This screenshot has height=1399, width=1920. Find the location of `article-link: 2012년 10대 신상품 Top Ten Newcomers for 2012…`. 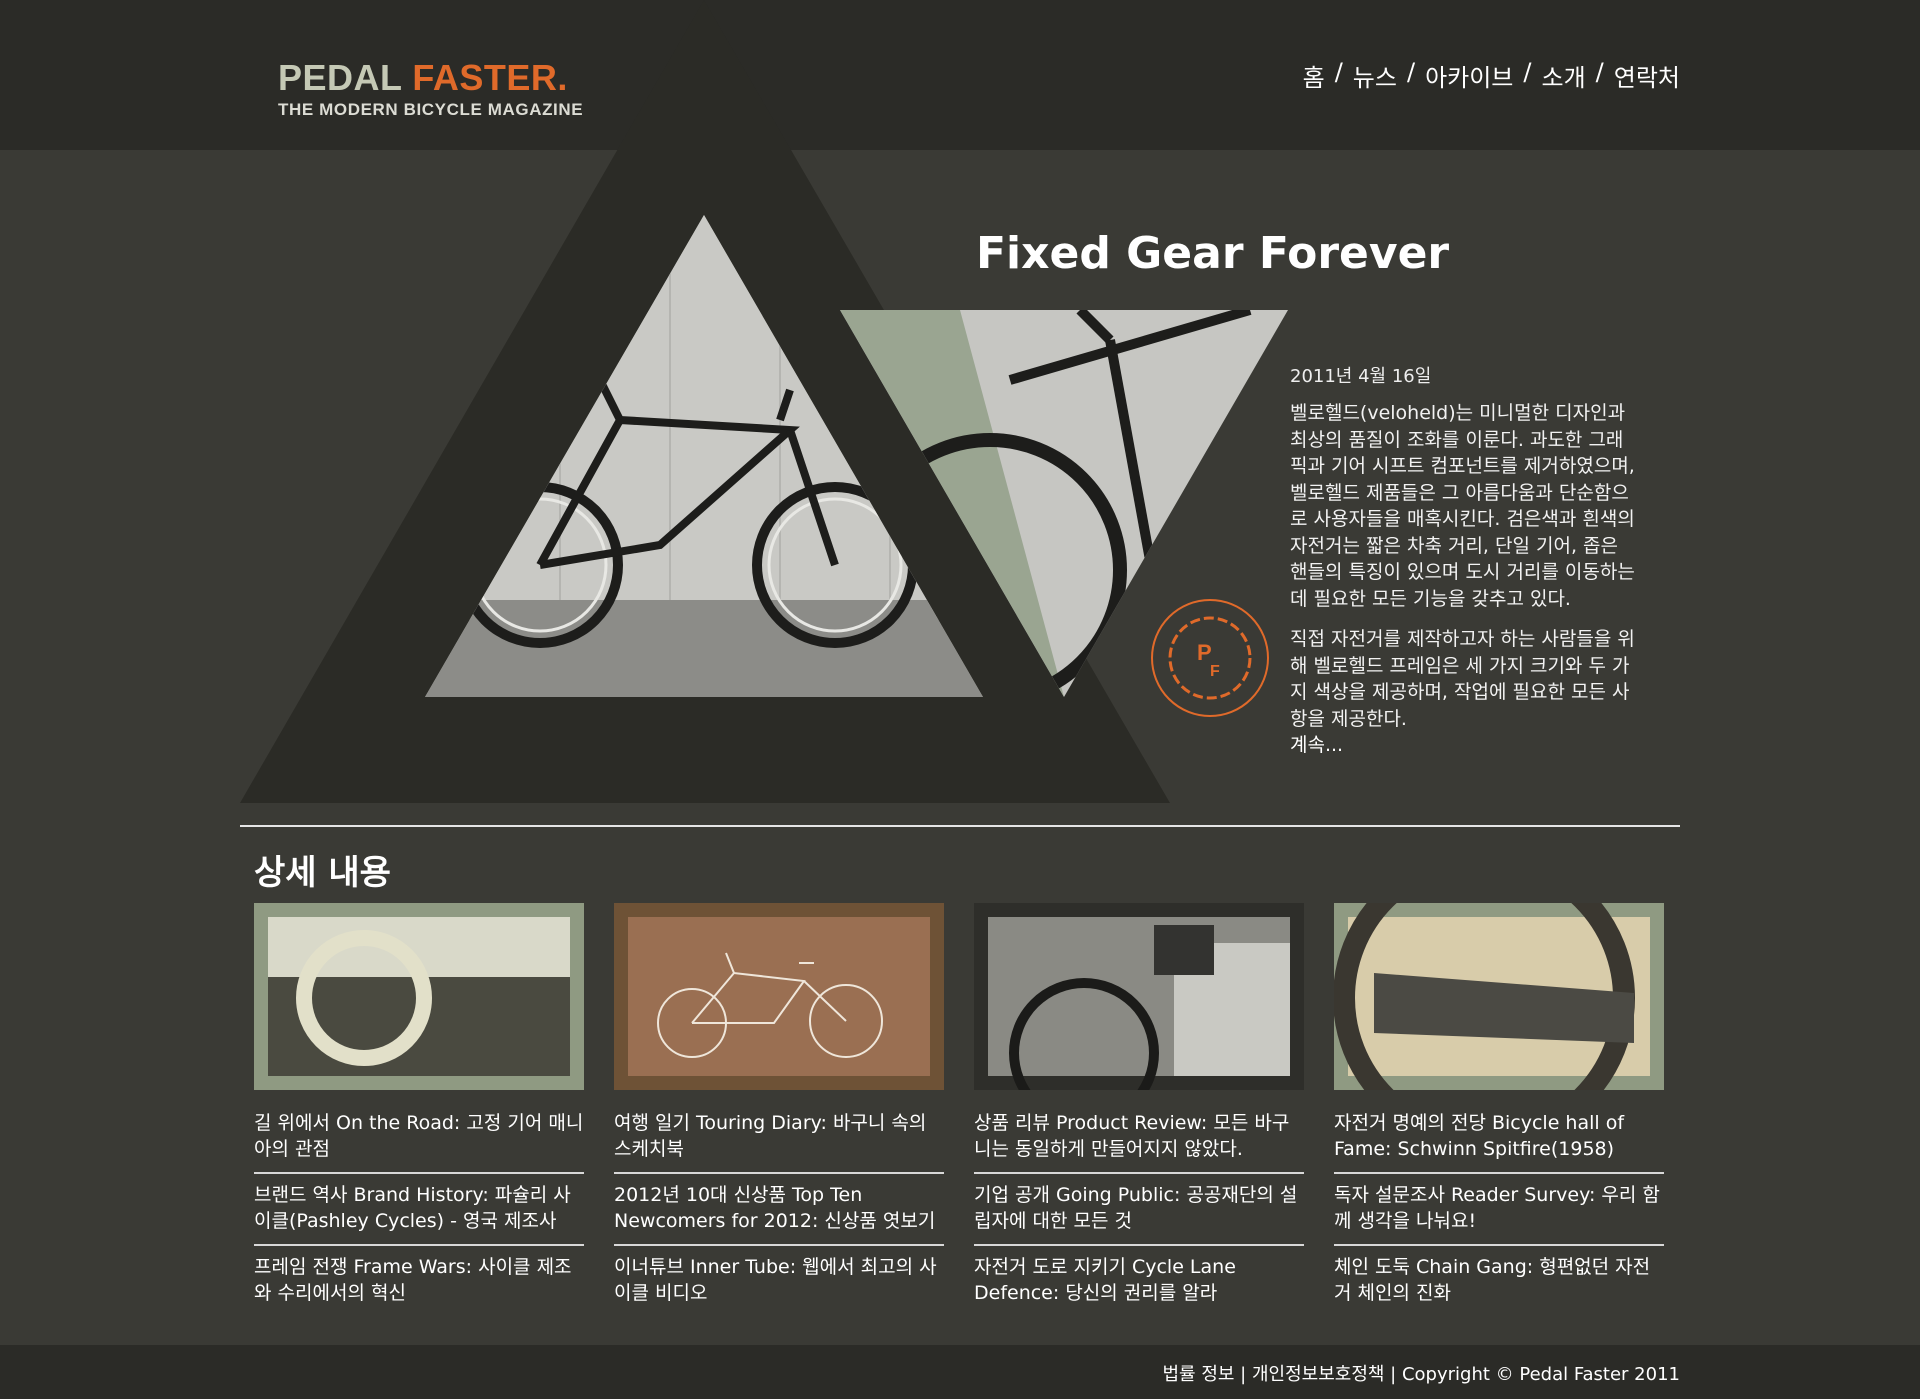

article-link: 2012년 10대 신상품 Top Ten Newcomers for 2012… is located at coordinates (779, 1210).